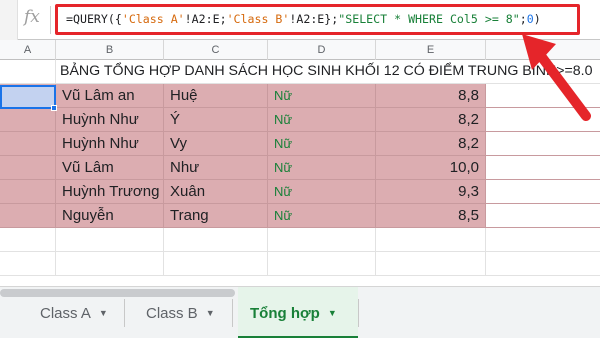 This screenshot has height=338, width=600. Describe the element at coordinates (172, 313) in the screenshot. I see `tab-label: Class B` at that location.